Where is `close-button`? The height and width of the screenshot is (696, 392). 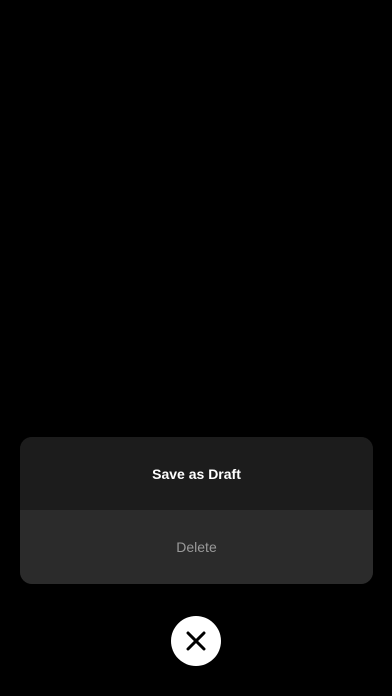 close-button is located at coordinates (196, 641).